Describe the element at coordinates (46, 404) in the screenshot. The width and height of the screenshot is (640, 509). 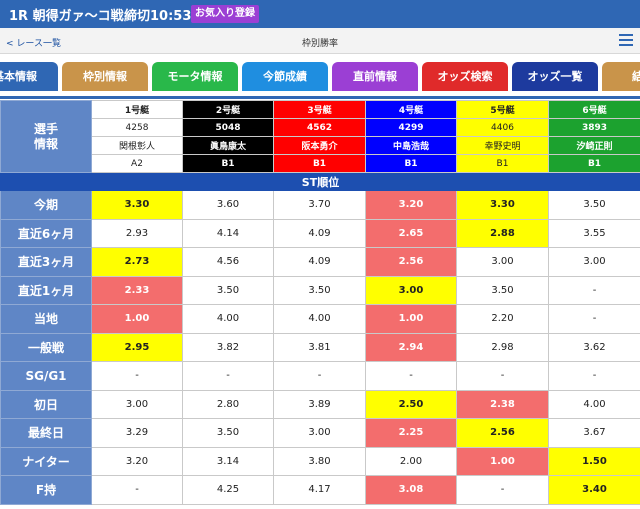
I see `row-label: 初日` at that location.